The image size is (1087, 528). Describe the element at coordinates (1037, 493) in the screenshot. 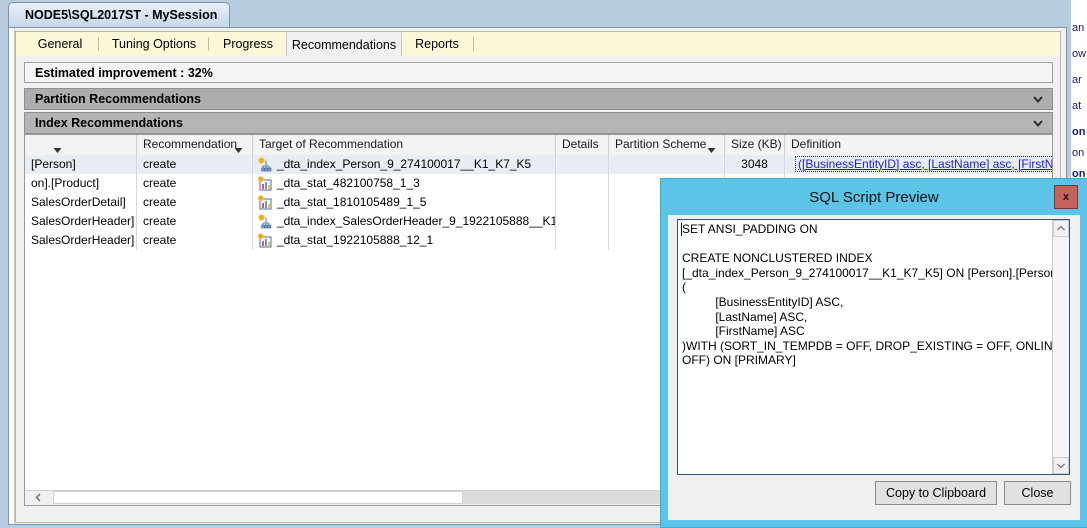

I see `close-button: Close` at that location.